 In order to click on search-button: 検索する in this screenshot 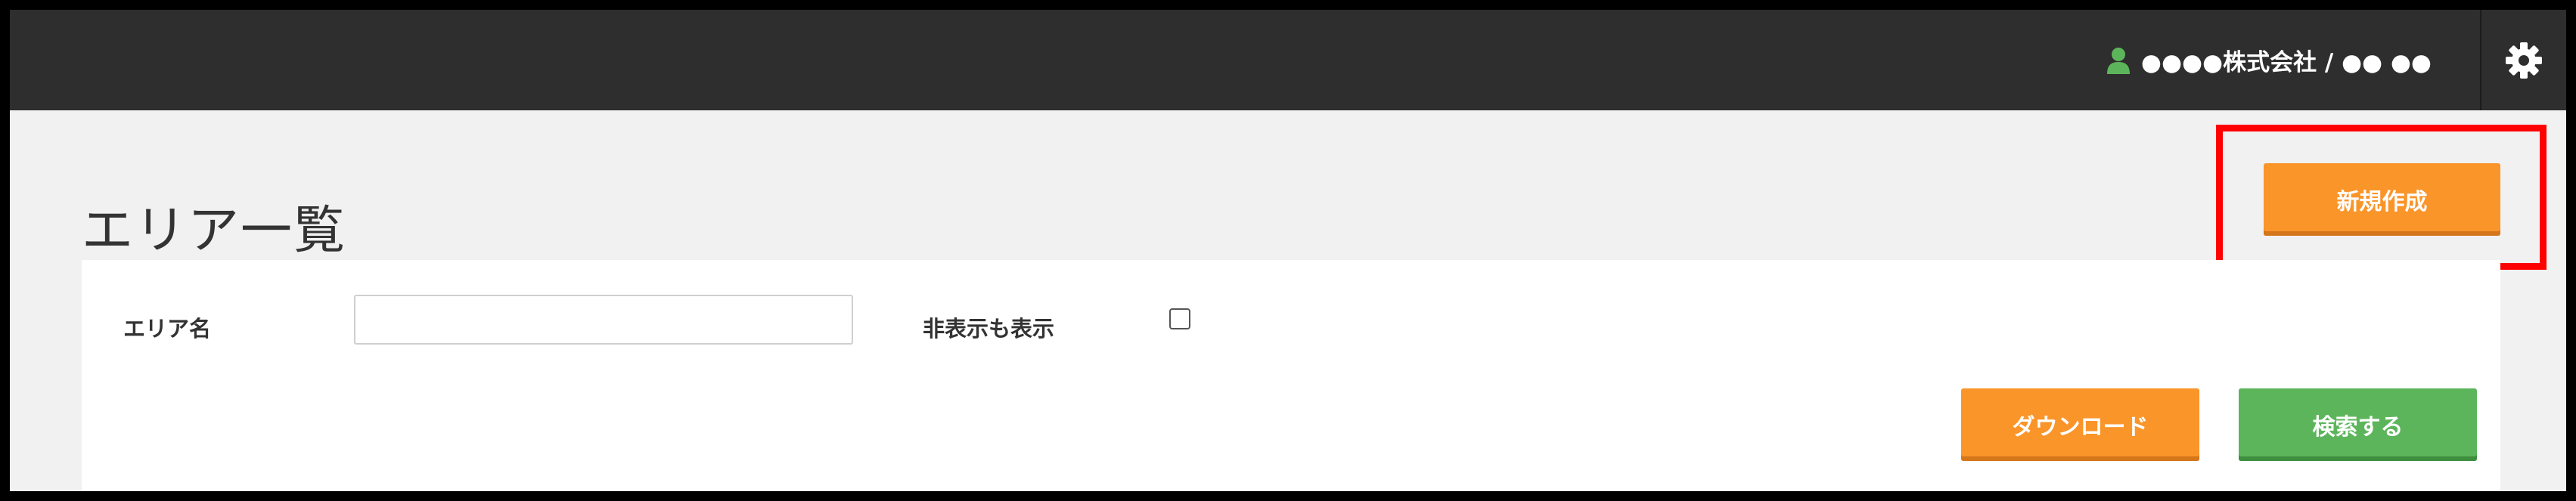, I will do `click(2358, 425)`.